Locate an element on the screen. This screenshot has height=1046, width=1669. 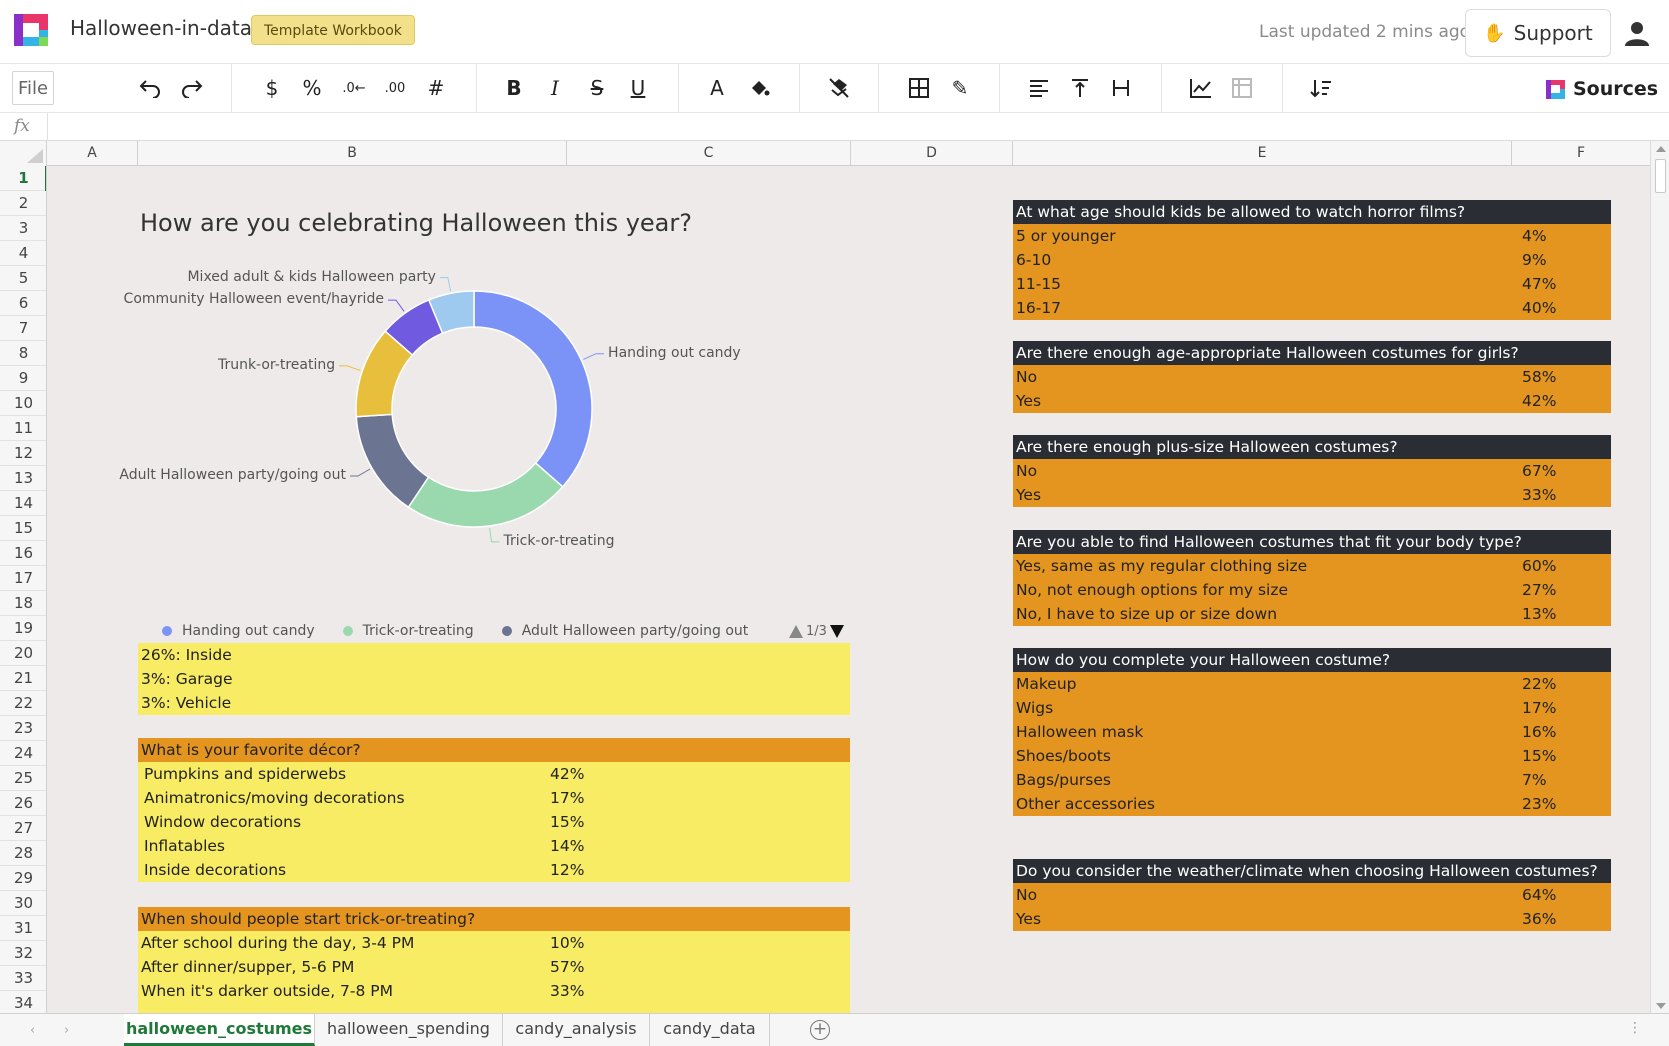
add-sheet-icon: + is located at coordinates (820, 1030).